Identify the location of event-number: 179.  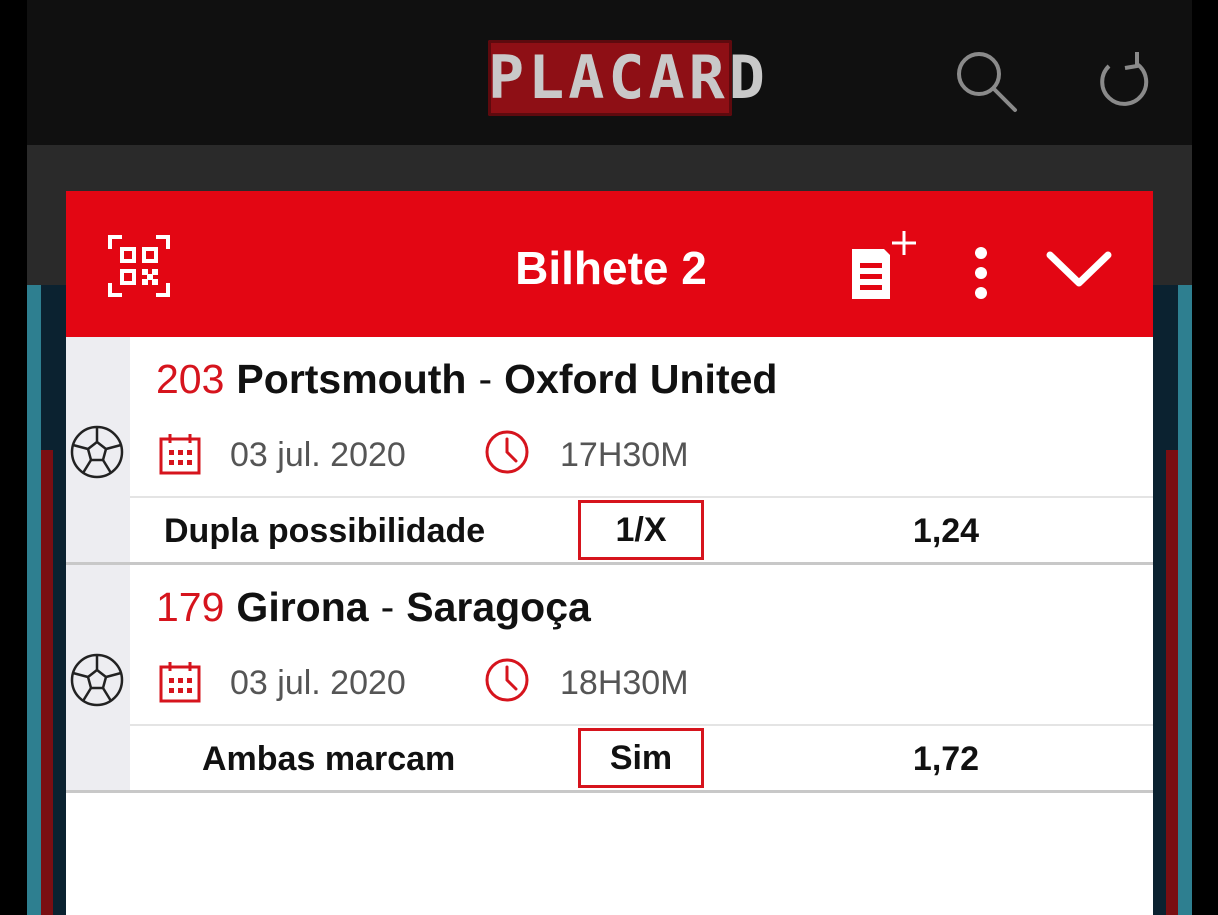
(190, 607).